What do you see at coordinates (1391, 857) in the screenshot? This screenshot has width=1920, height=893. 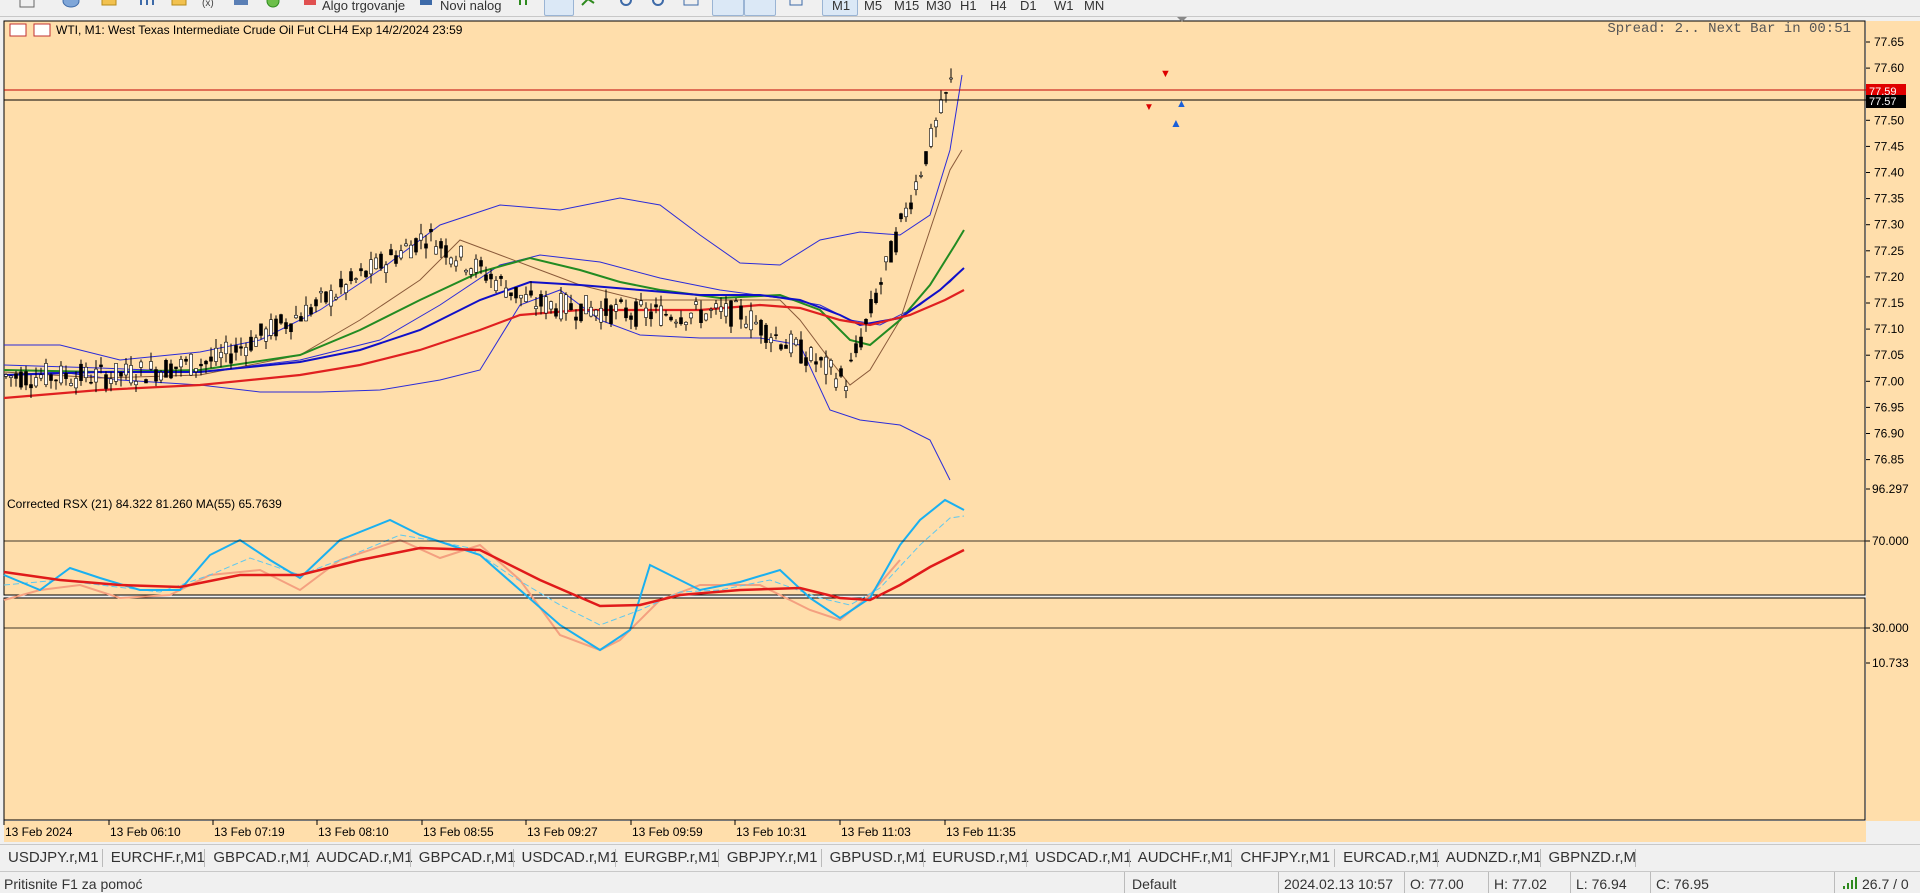 I see `symbol-tab: EURCAD.r,M1` at bounding box center [1391, 857].